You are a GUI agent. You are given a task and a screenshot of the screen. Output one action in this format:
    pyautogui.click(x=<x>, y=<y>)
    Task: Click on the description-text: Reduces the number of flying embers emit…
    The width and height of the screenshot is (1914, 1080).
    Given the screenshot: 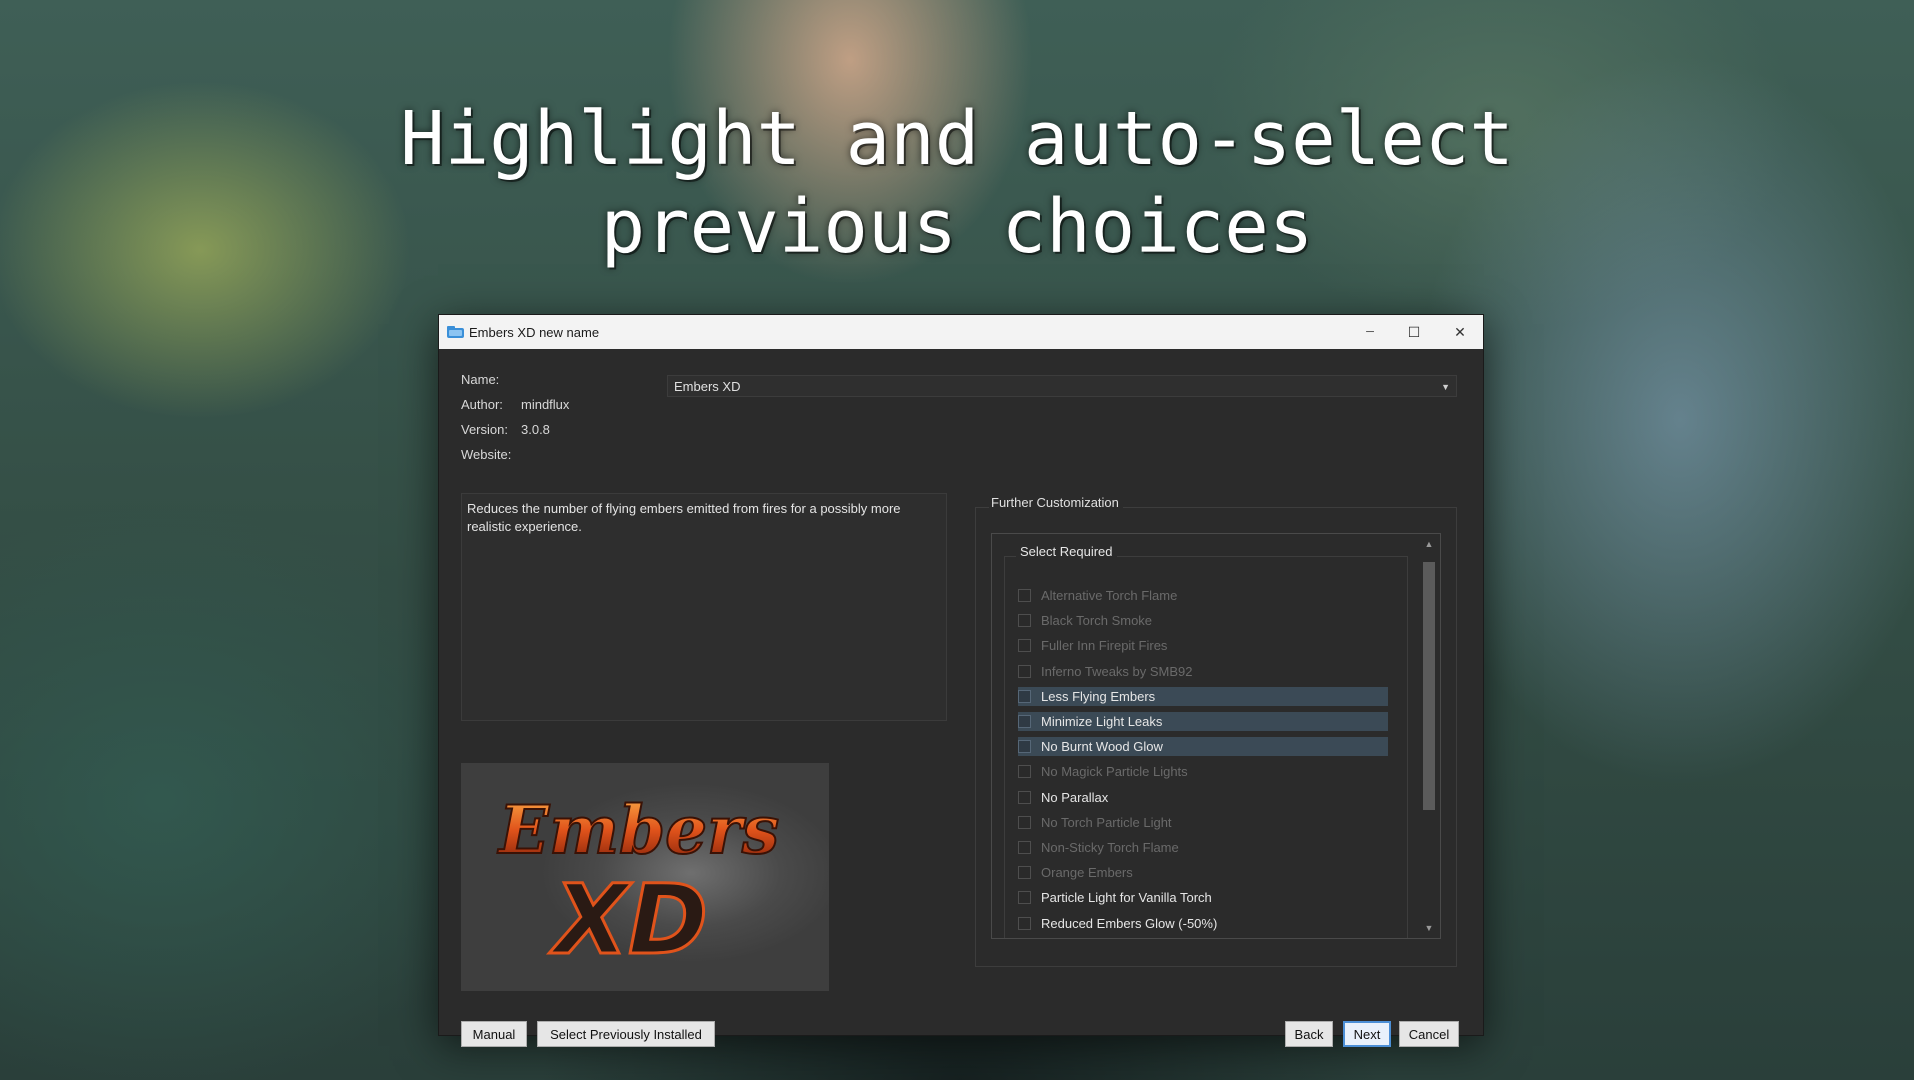 What is the action you would take?
    pyautogui.click(x=684, y=517)
    